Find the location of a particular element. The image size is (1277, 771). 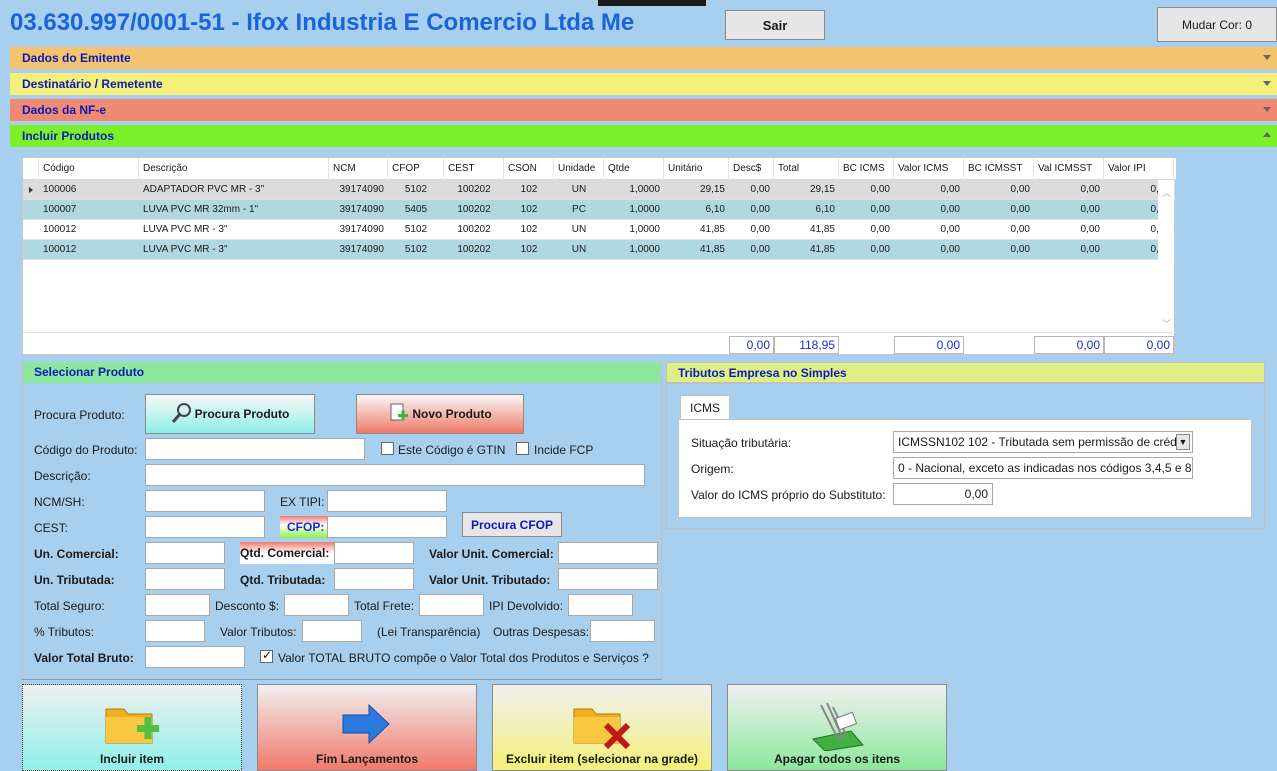

outras-despesas-input is located at coordinates (622, 631).